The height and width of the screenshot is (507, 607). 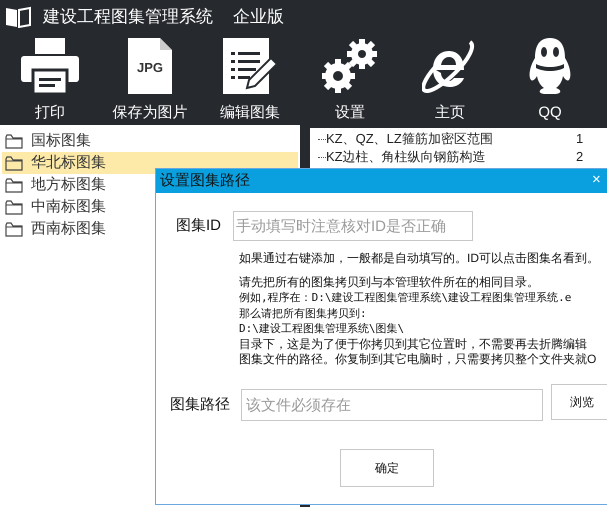 I want to click on note-text: 例如,程序在：D:\建设工程图集管理系统\建设工程图集管理系统.e, so click(x=405, y=298).